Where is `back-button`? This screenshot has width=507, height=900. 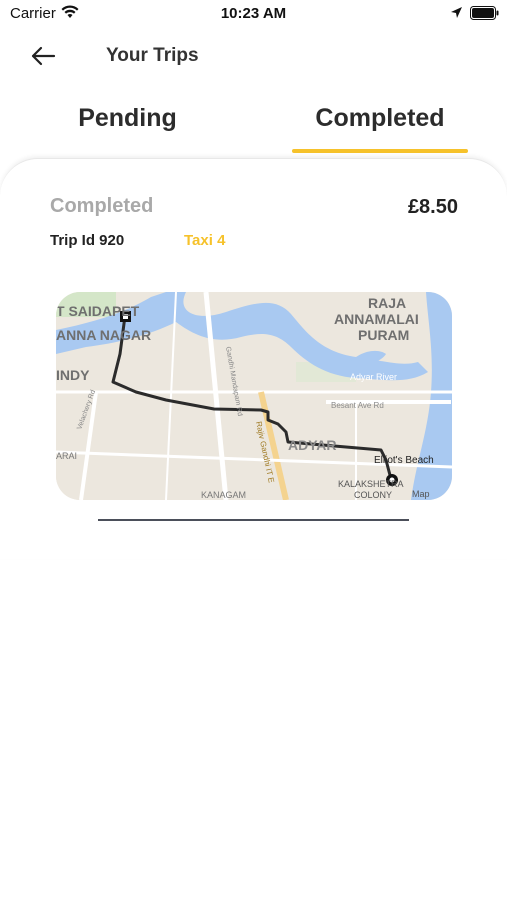
back-button is located at coordinates (43, 56).